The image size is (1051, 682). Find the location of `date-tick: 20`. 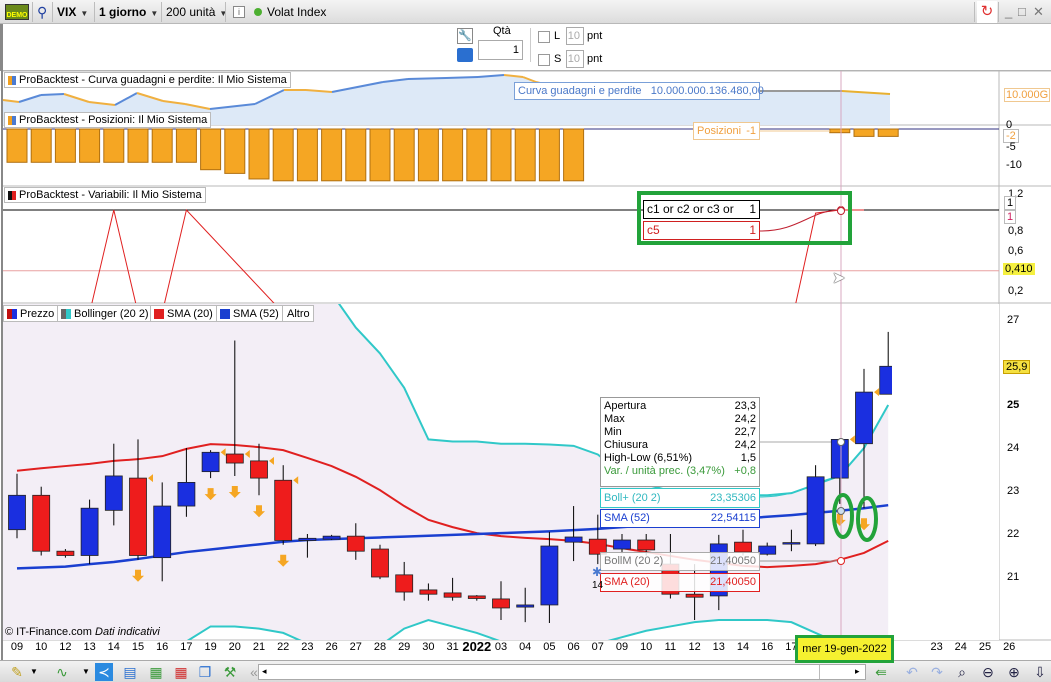

date-tick: 20 is located at coordinates (234, 647).